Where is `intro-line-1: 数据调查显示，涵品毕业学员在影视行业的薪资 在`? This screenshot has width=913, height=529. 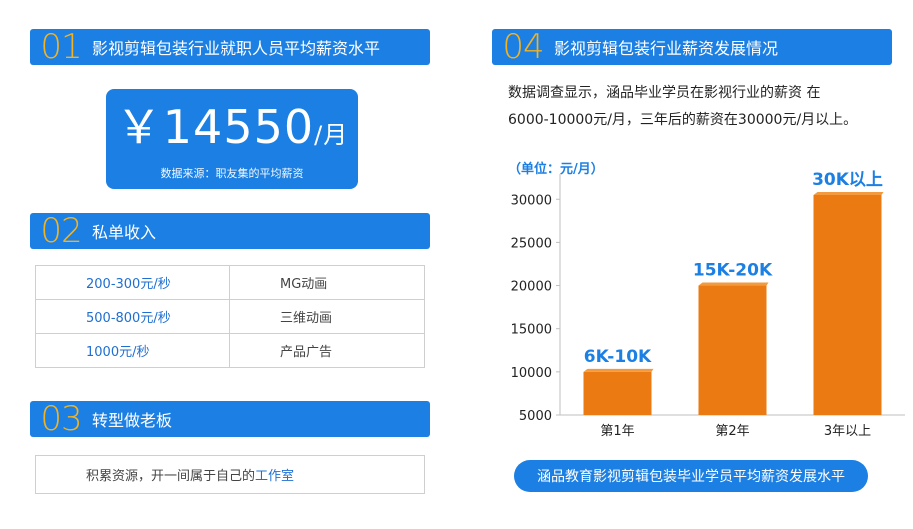
intro-line-1: 数据调查显示，涵品毕业学员在影视行业的薪资 在 is located at coordinates (664, 93).